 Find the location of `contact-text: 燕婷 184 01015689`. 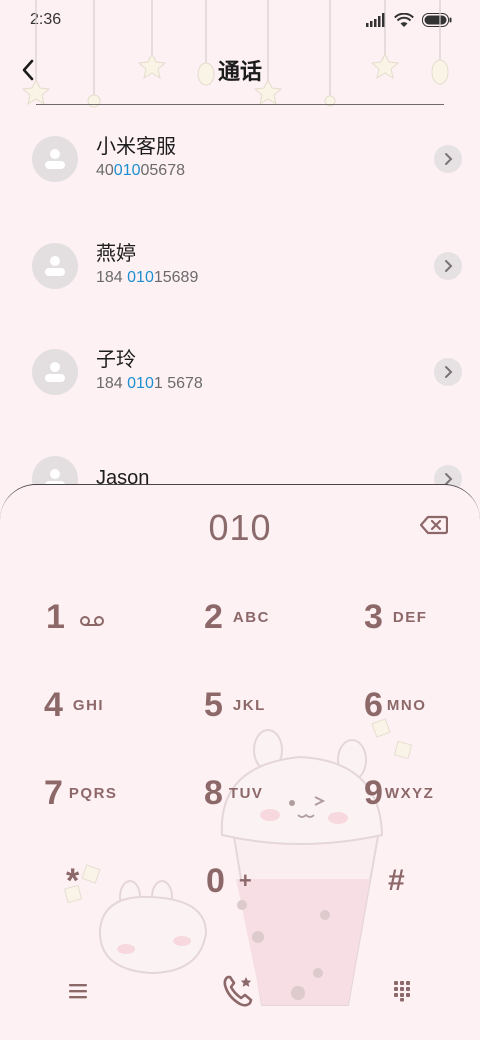

contact-text: 燕婷 184 01015689 is located at coordinates (147, 265).